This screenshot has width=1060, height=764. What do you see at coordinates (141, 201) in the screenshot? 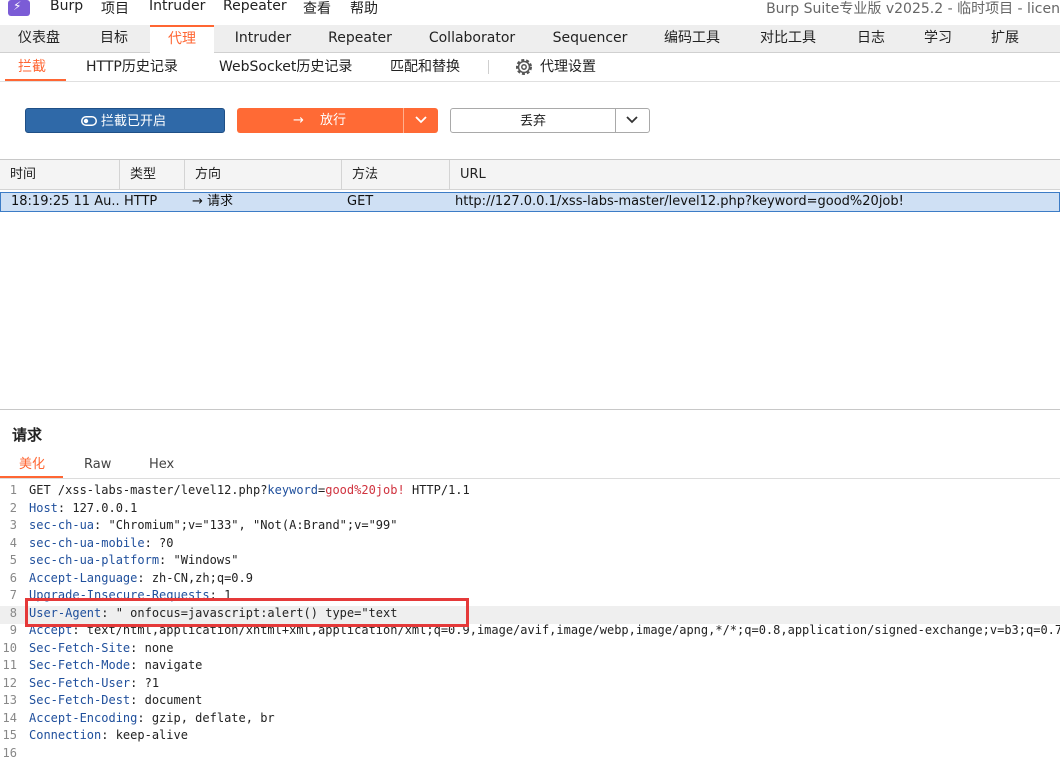
I see `cell-type: HTTP` at bounding box center [141, 201].